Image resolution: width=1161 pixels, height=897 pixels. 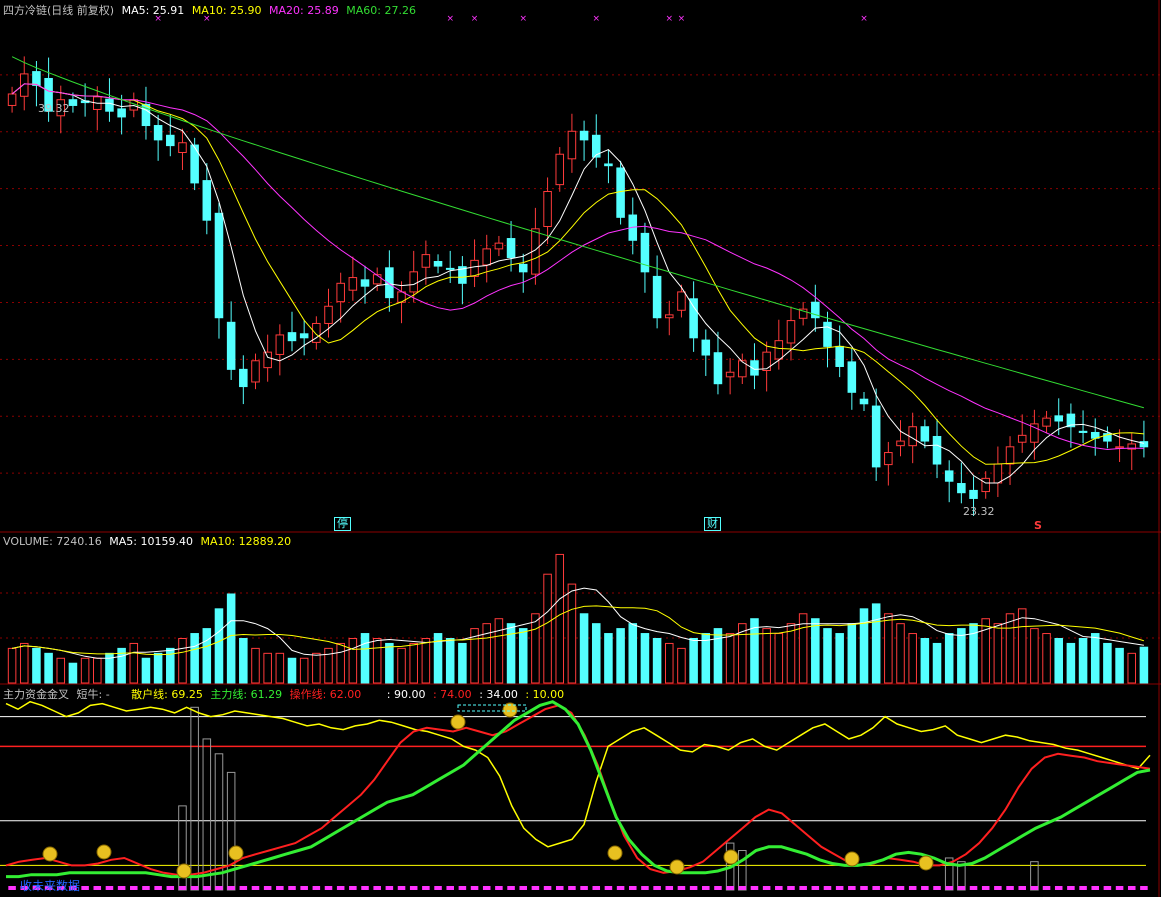 I want to click on volume-panel, so click(x=578, y=618).